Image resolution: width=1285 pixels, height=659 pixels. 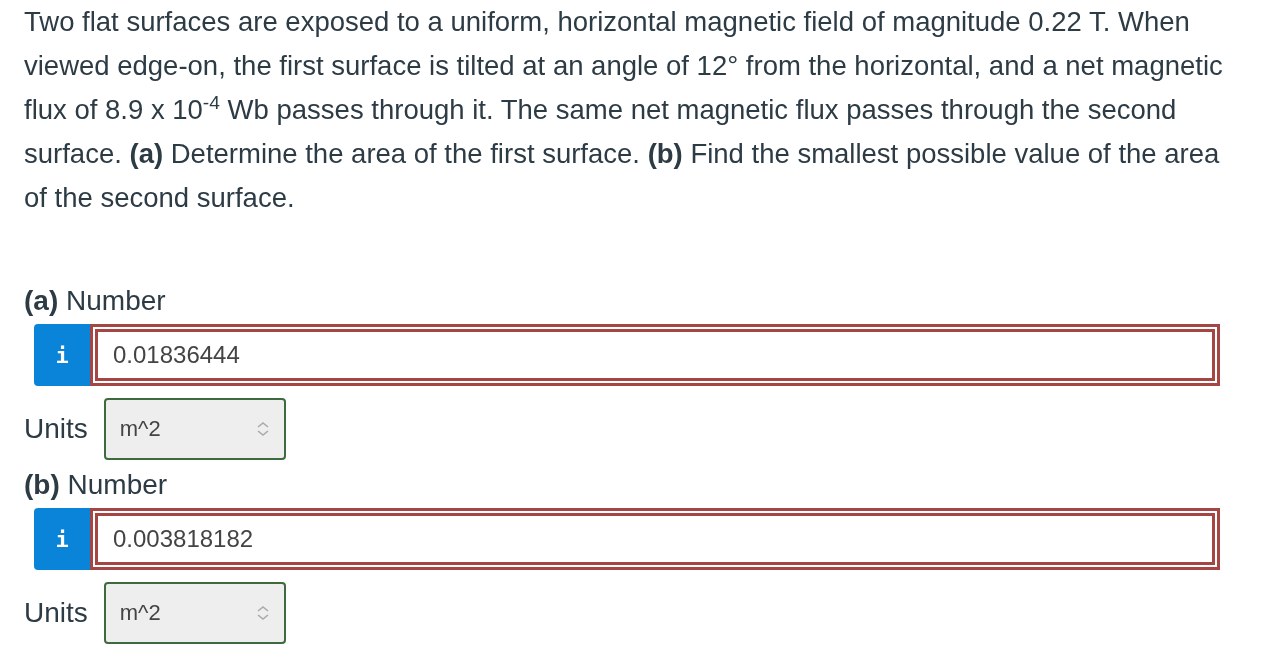 I want to click on answer-field: 0.01836444, so click(x=655, y=355).